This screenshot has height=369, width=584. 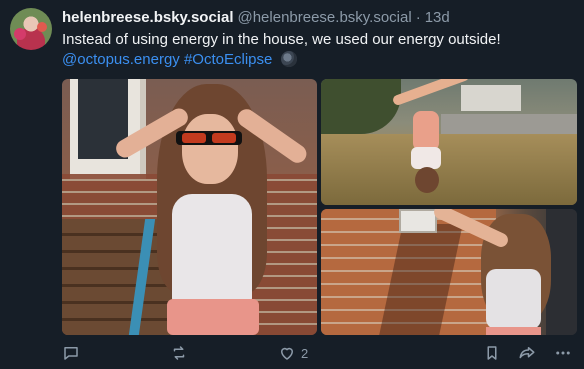 I want to click on photo-plaque, so click(x=418, y=221).